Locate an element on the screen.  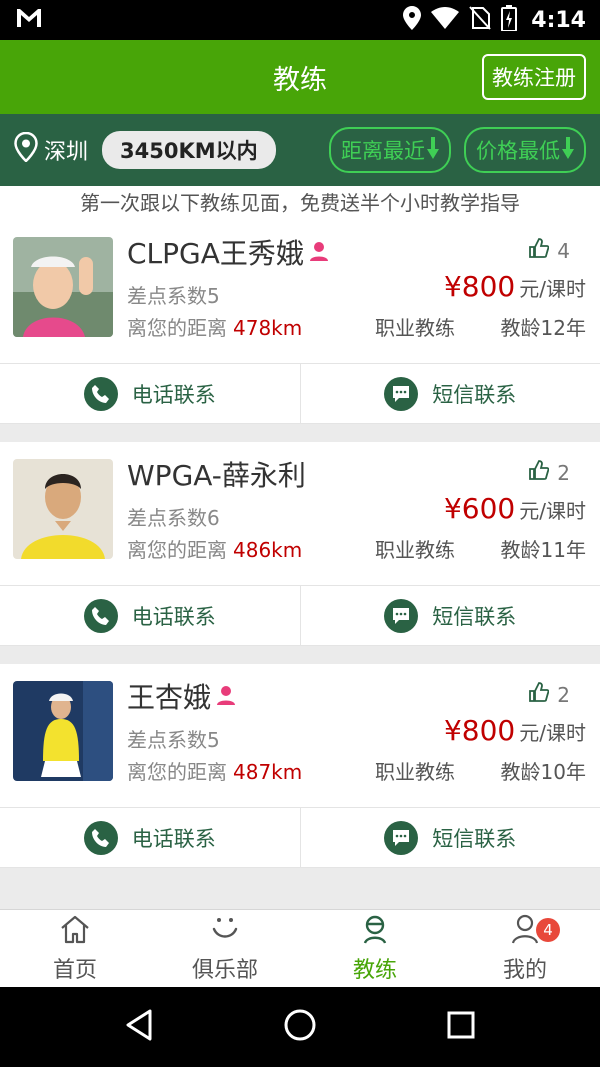
coach-name: WPGA-薛永利 is located at coordinates (216, 474).